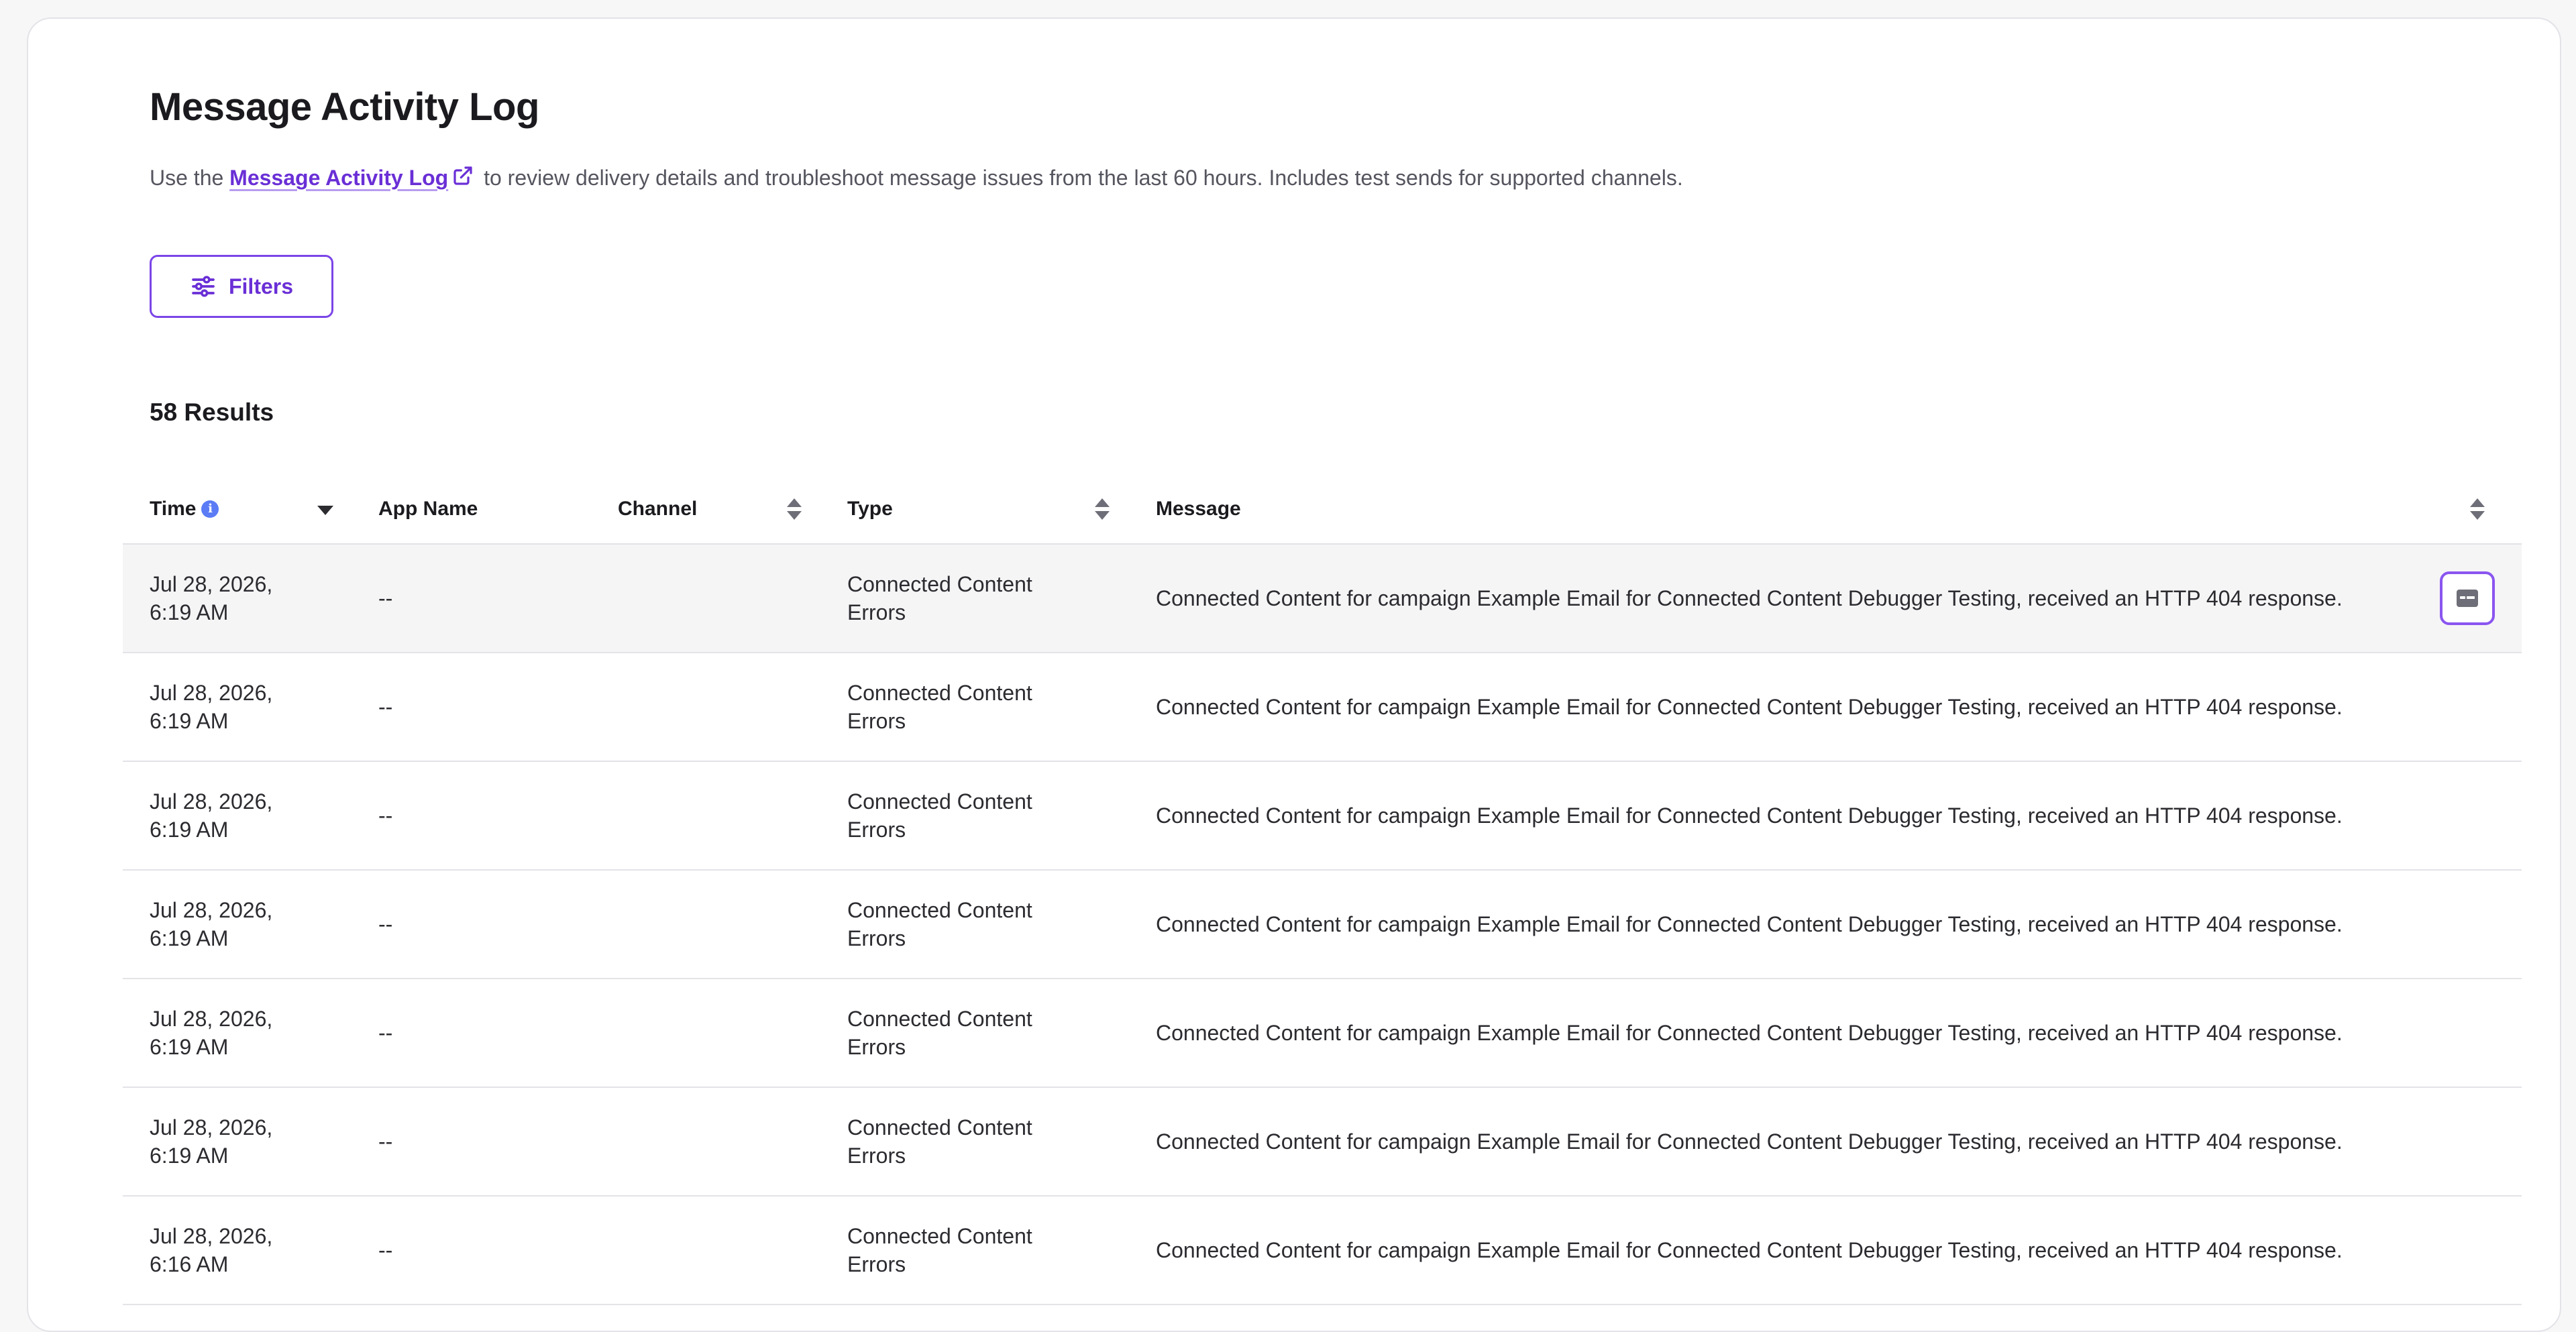  I want to click on description-prefix: Use the, so click(187, 178).